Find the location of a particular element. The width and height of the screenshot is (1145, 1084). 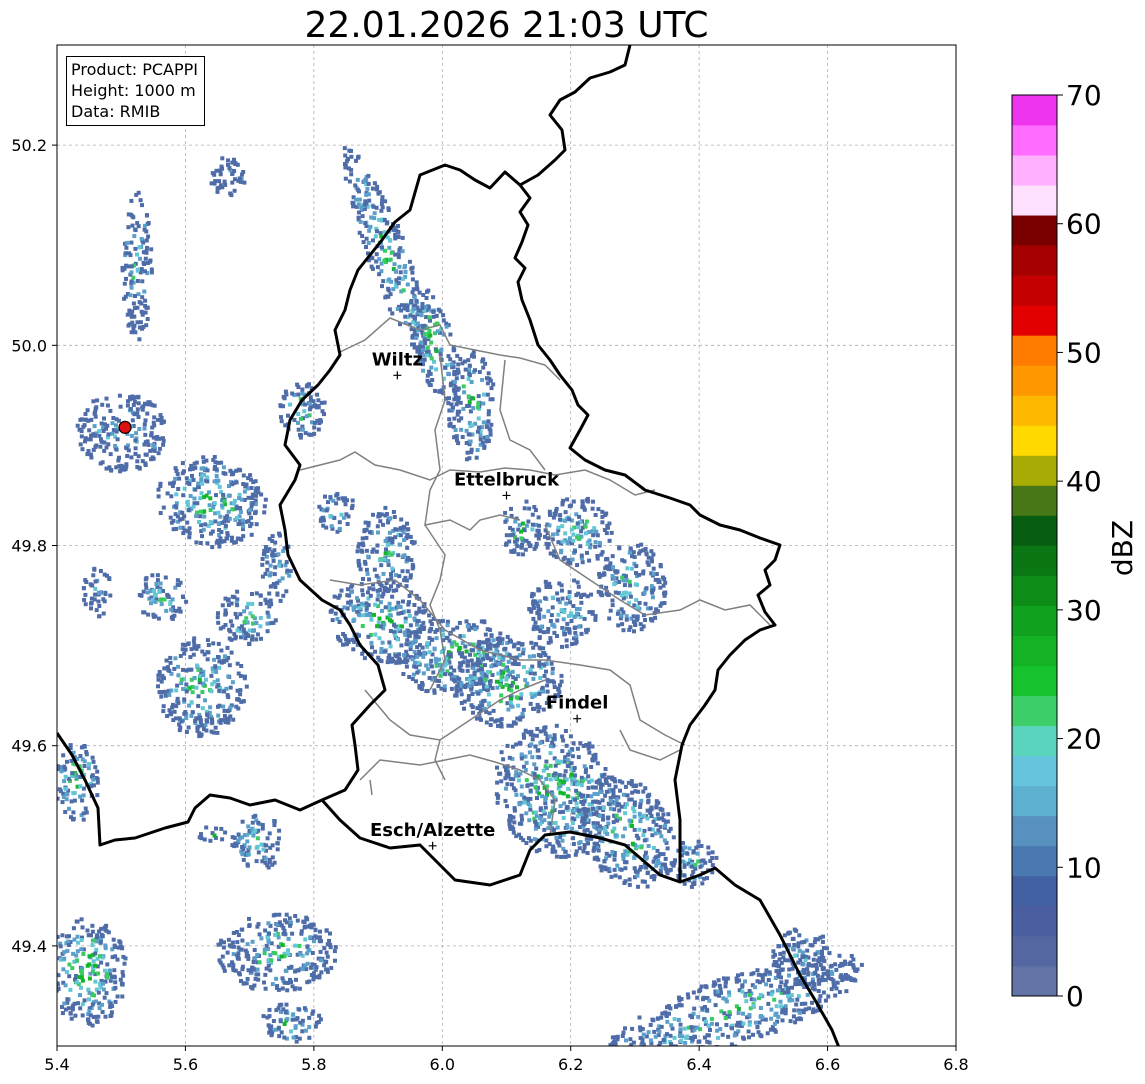

colorbar-tick-label: 20 is located at coordinates (1084, 739).